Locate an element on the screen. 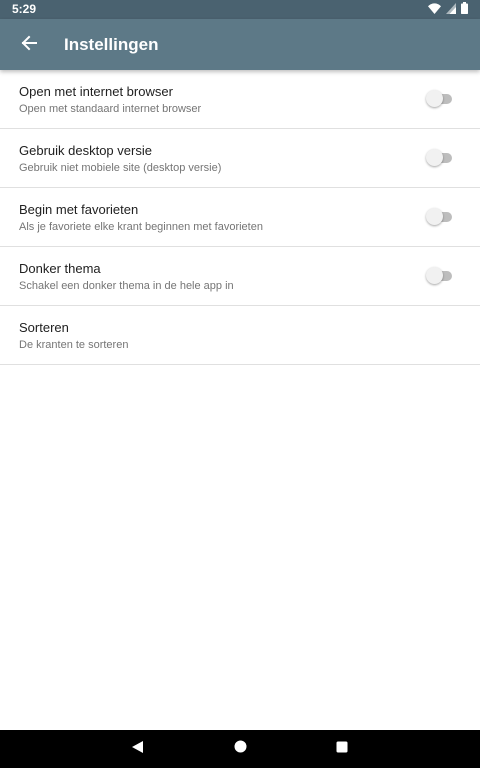 This screenshot has width=480, height=768. setting-title: Begin met favorieten is located at coordinates (79, 209).